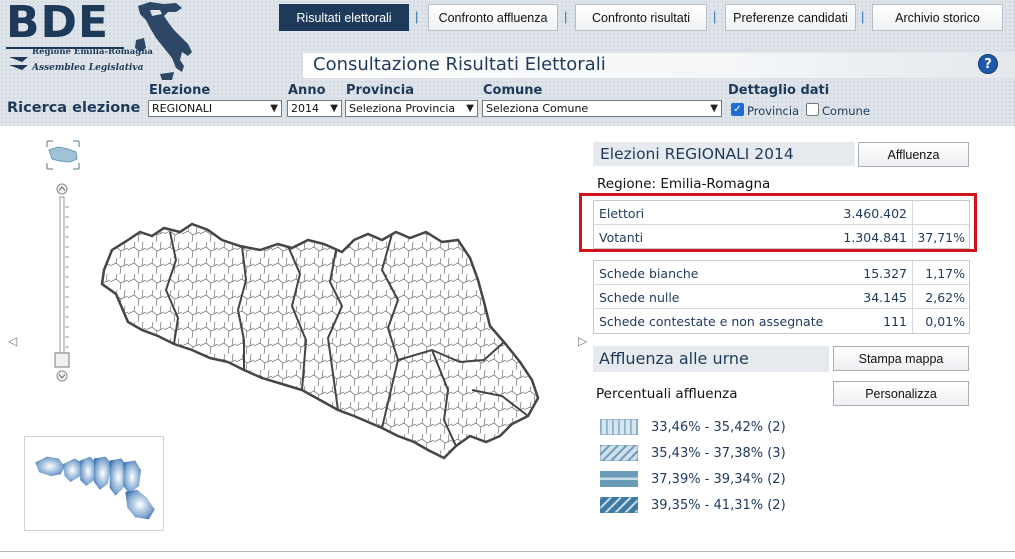 The image size is (1015, 559). What do you see at coordinates (773, 111) in the screenshot?
I see `provincia-checkbox-label: Provincia` at bounding box center [773, 111].